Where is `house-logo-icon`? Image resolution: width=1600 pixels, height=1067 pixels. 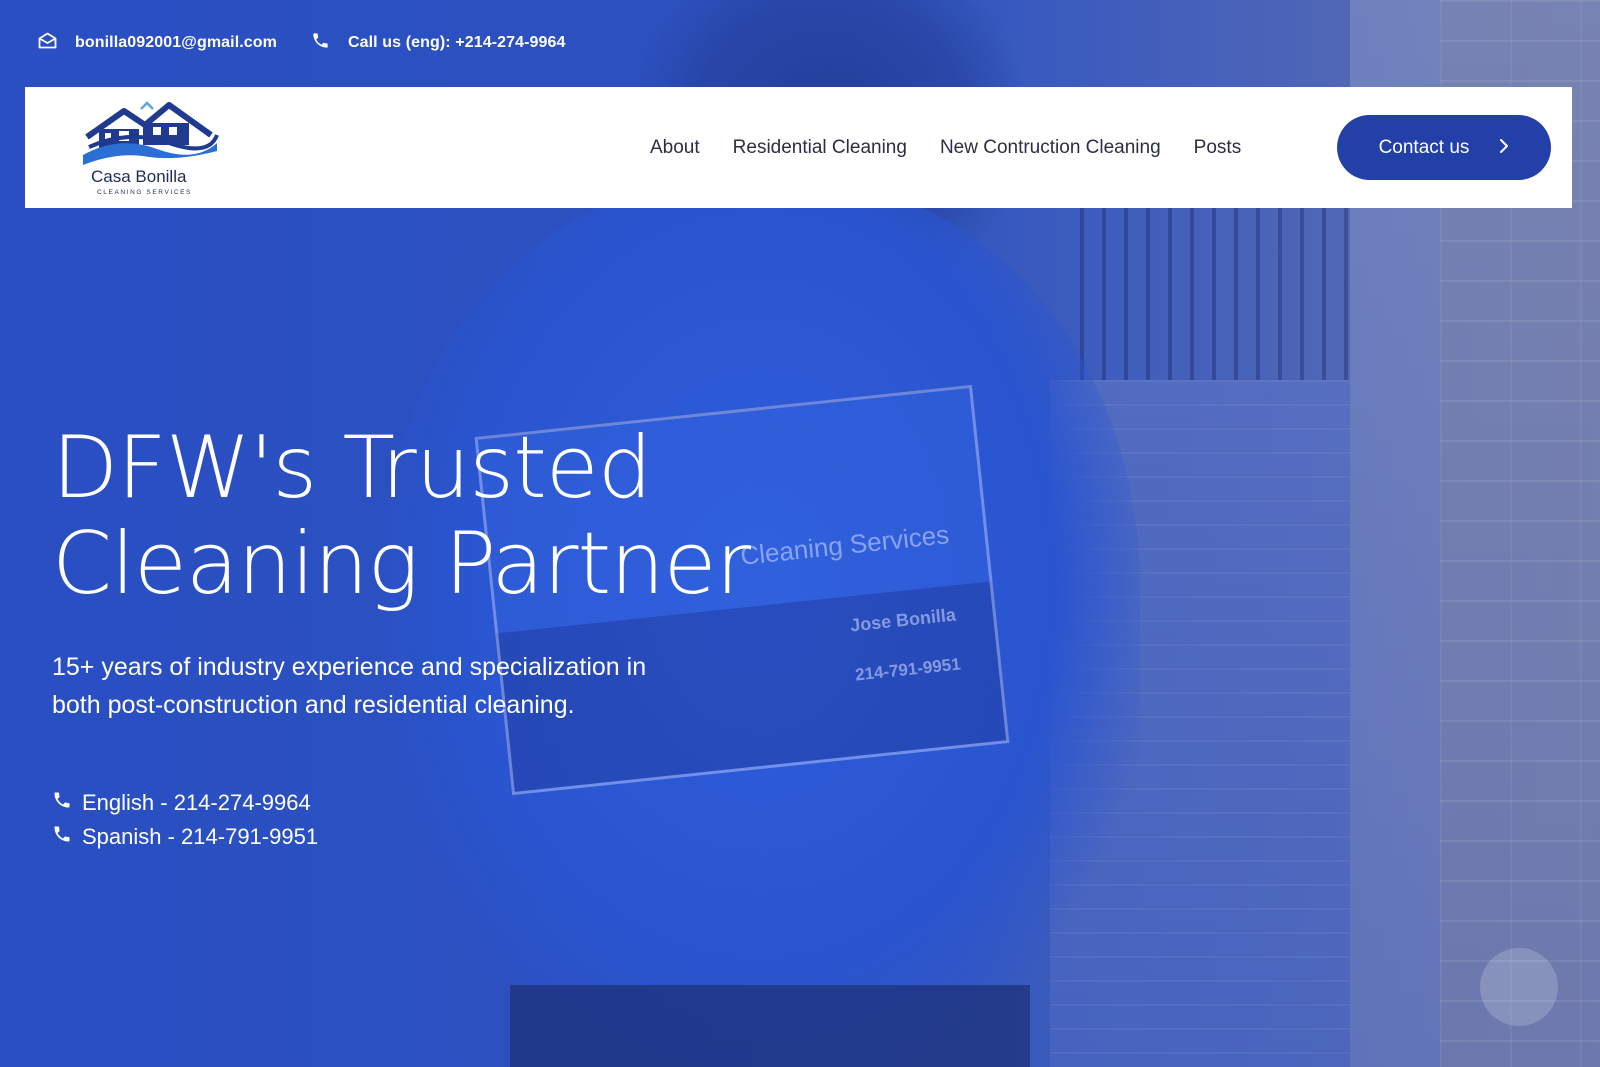
house-logo-icon is located at coordinates (151, 133).